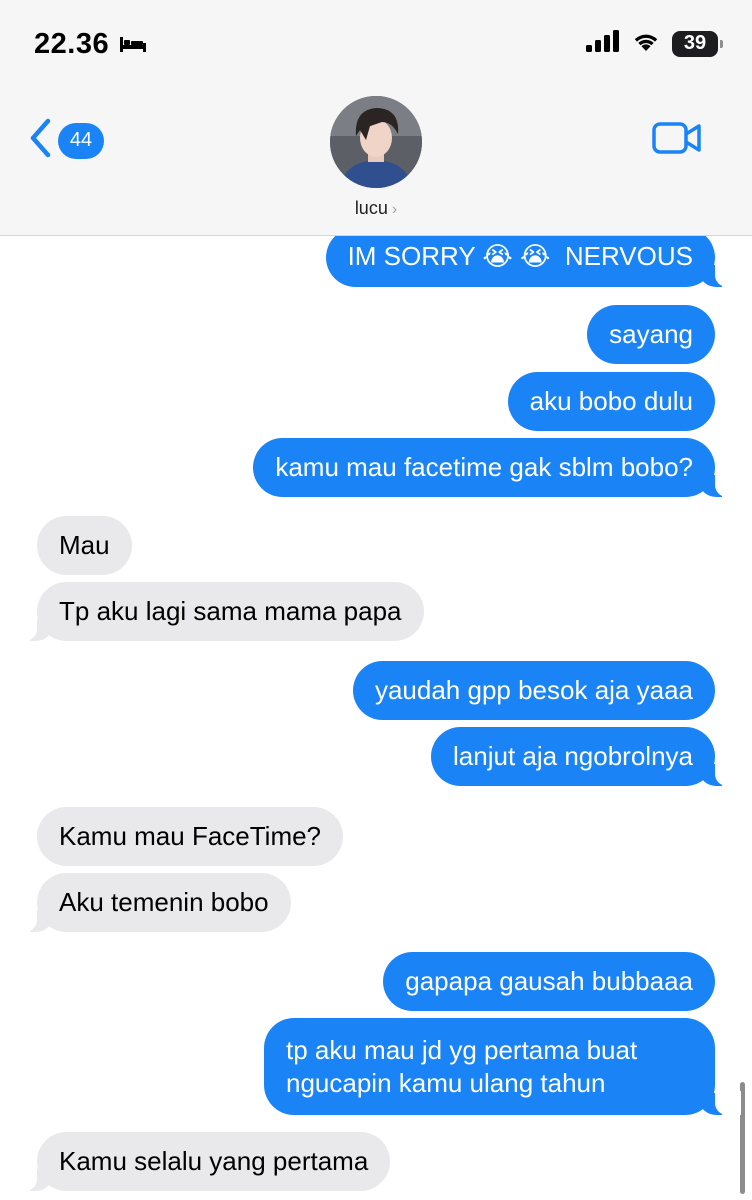  I want to click on message-text: sayang, so click(651, 334).